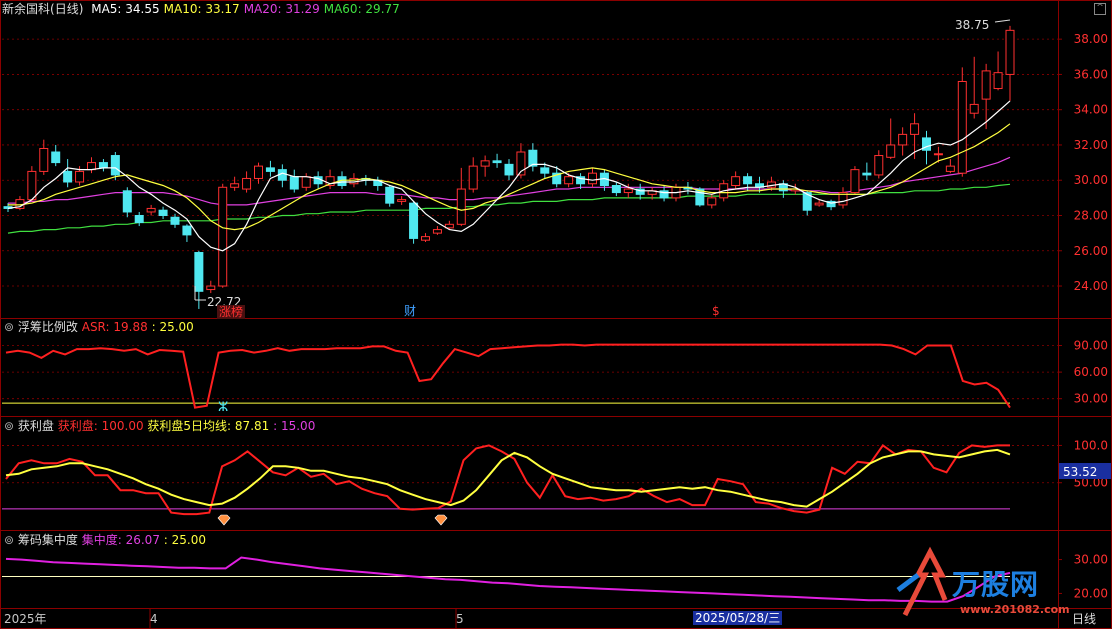 Image resolution: width=1112 pixels, height=629 pixels. I want to click on asr-line, so click(508, 376).